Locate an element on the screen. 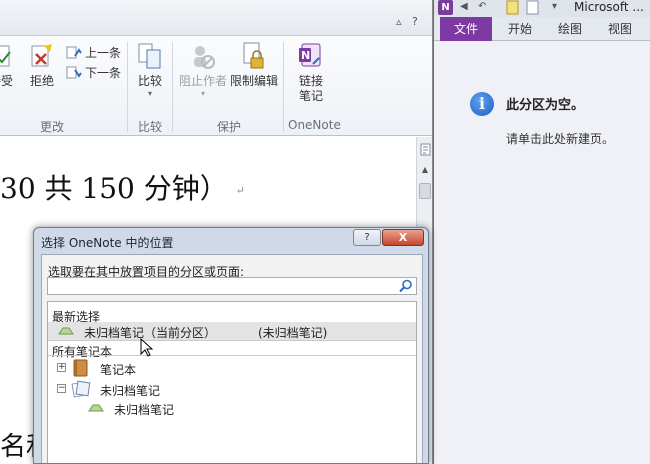 The image size is (650, 464). recent-item-path: (未归档笔记) is located at coordinates (293, 333).